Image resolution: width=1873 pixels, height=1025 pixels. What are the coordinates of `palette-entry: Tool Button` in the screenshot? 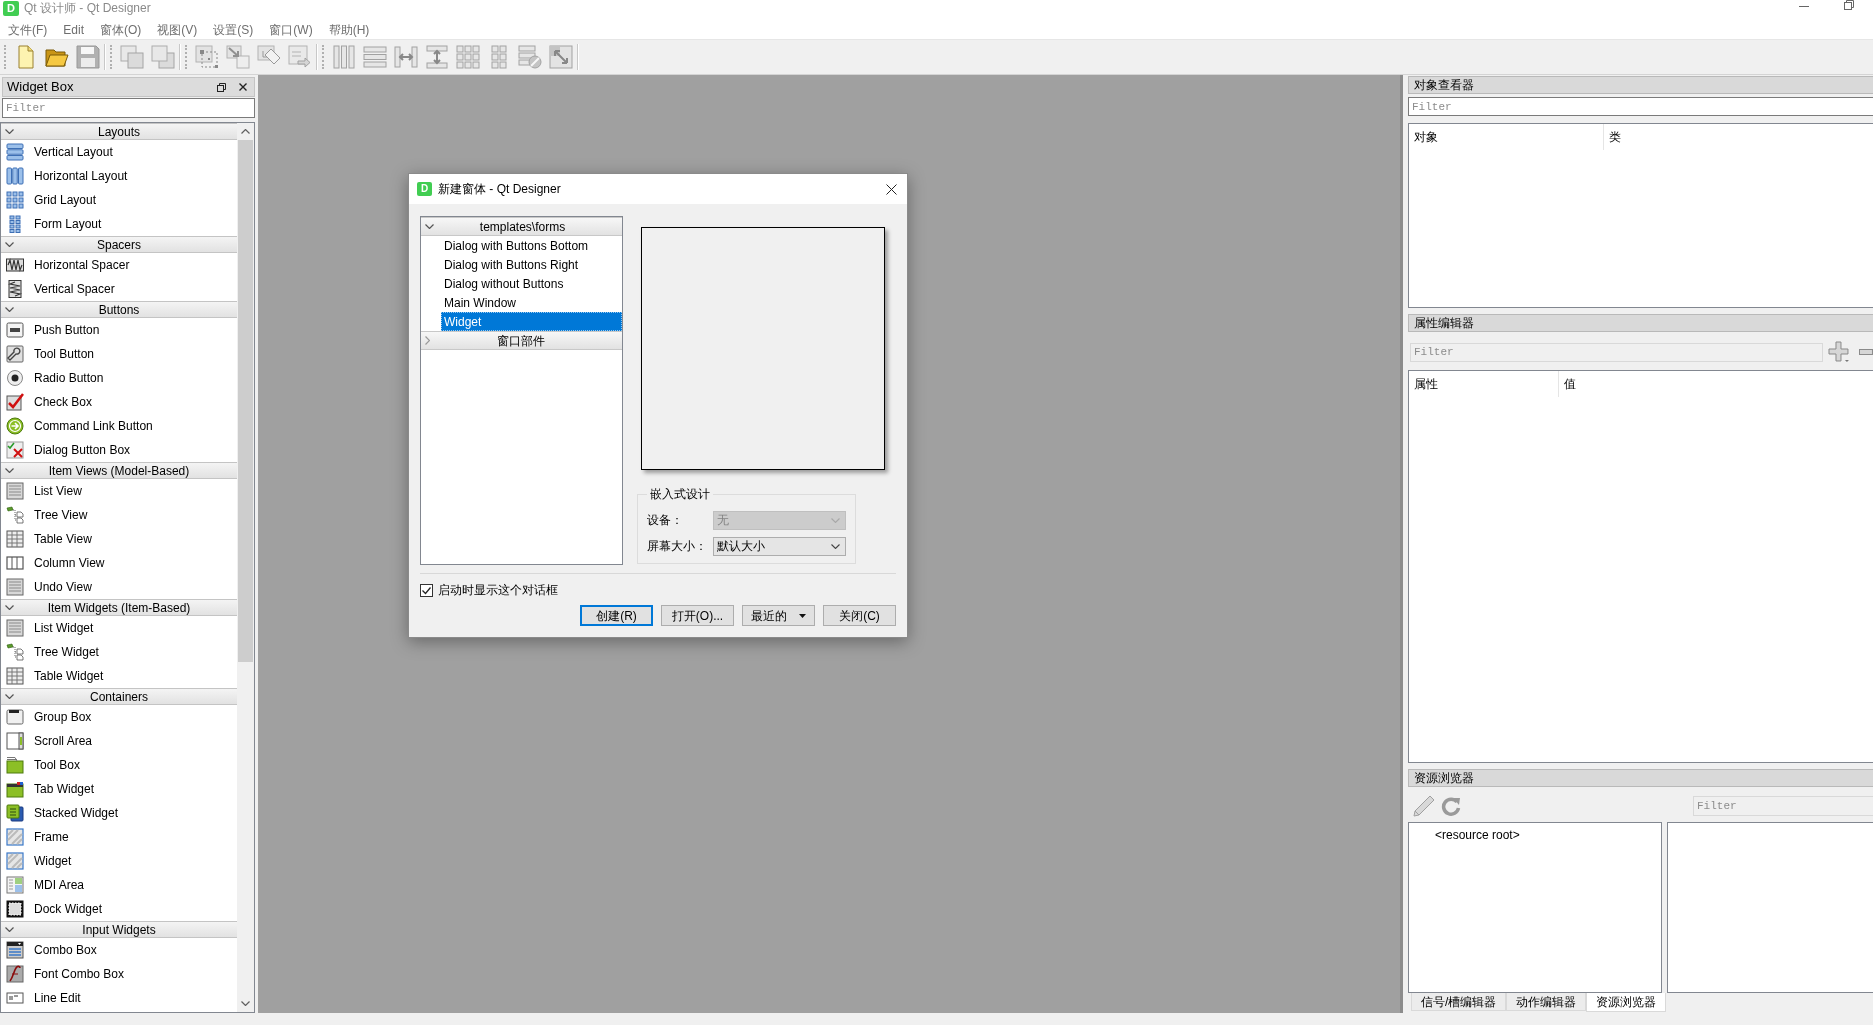 It's located at (119, 354).